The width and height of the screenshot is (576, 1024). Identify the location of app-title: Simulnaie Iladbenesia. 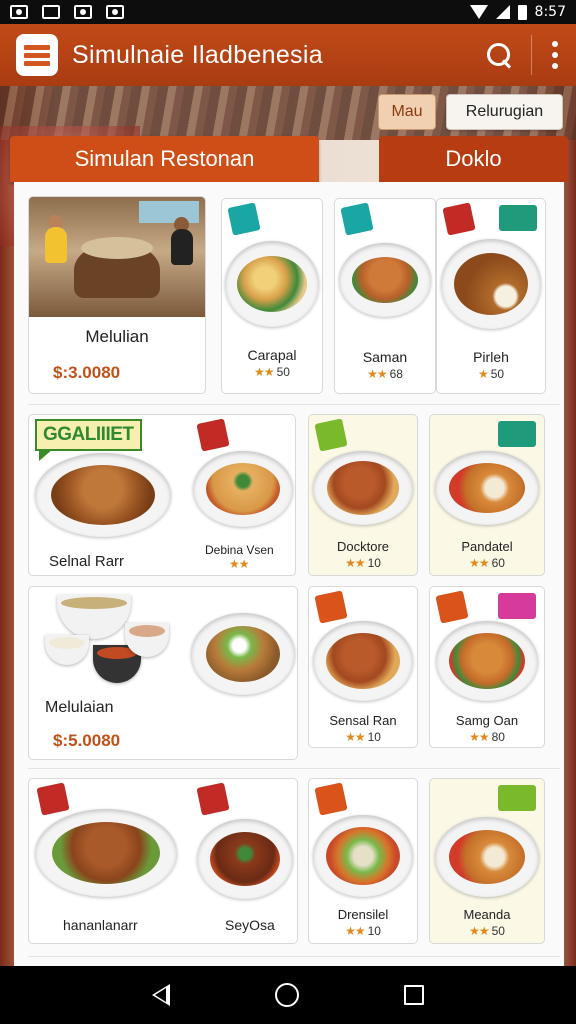
(197, 54).